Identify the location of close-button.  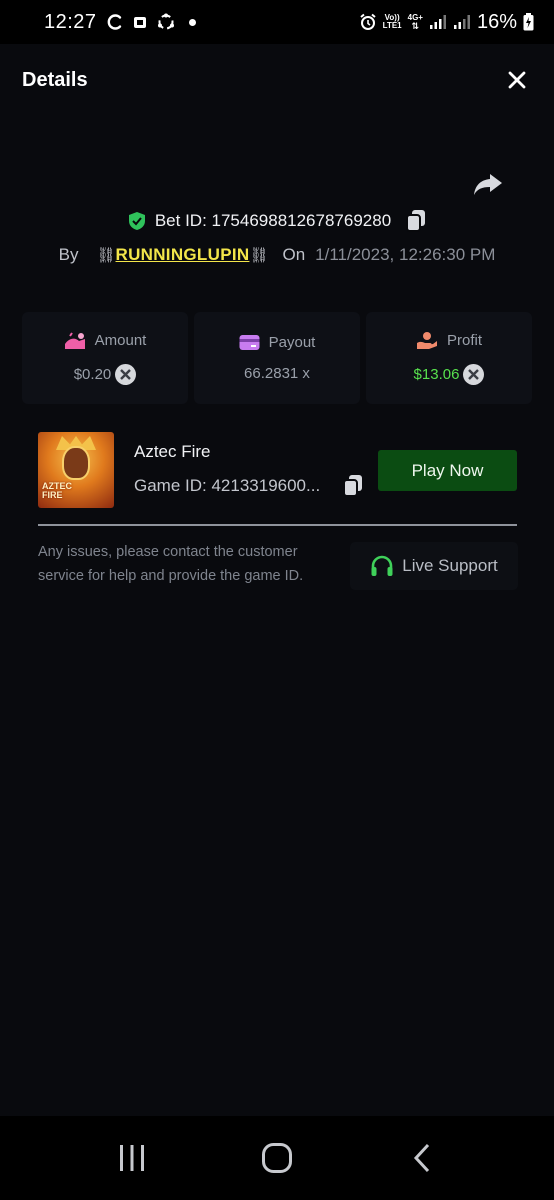
(517, 80).